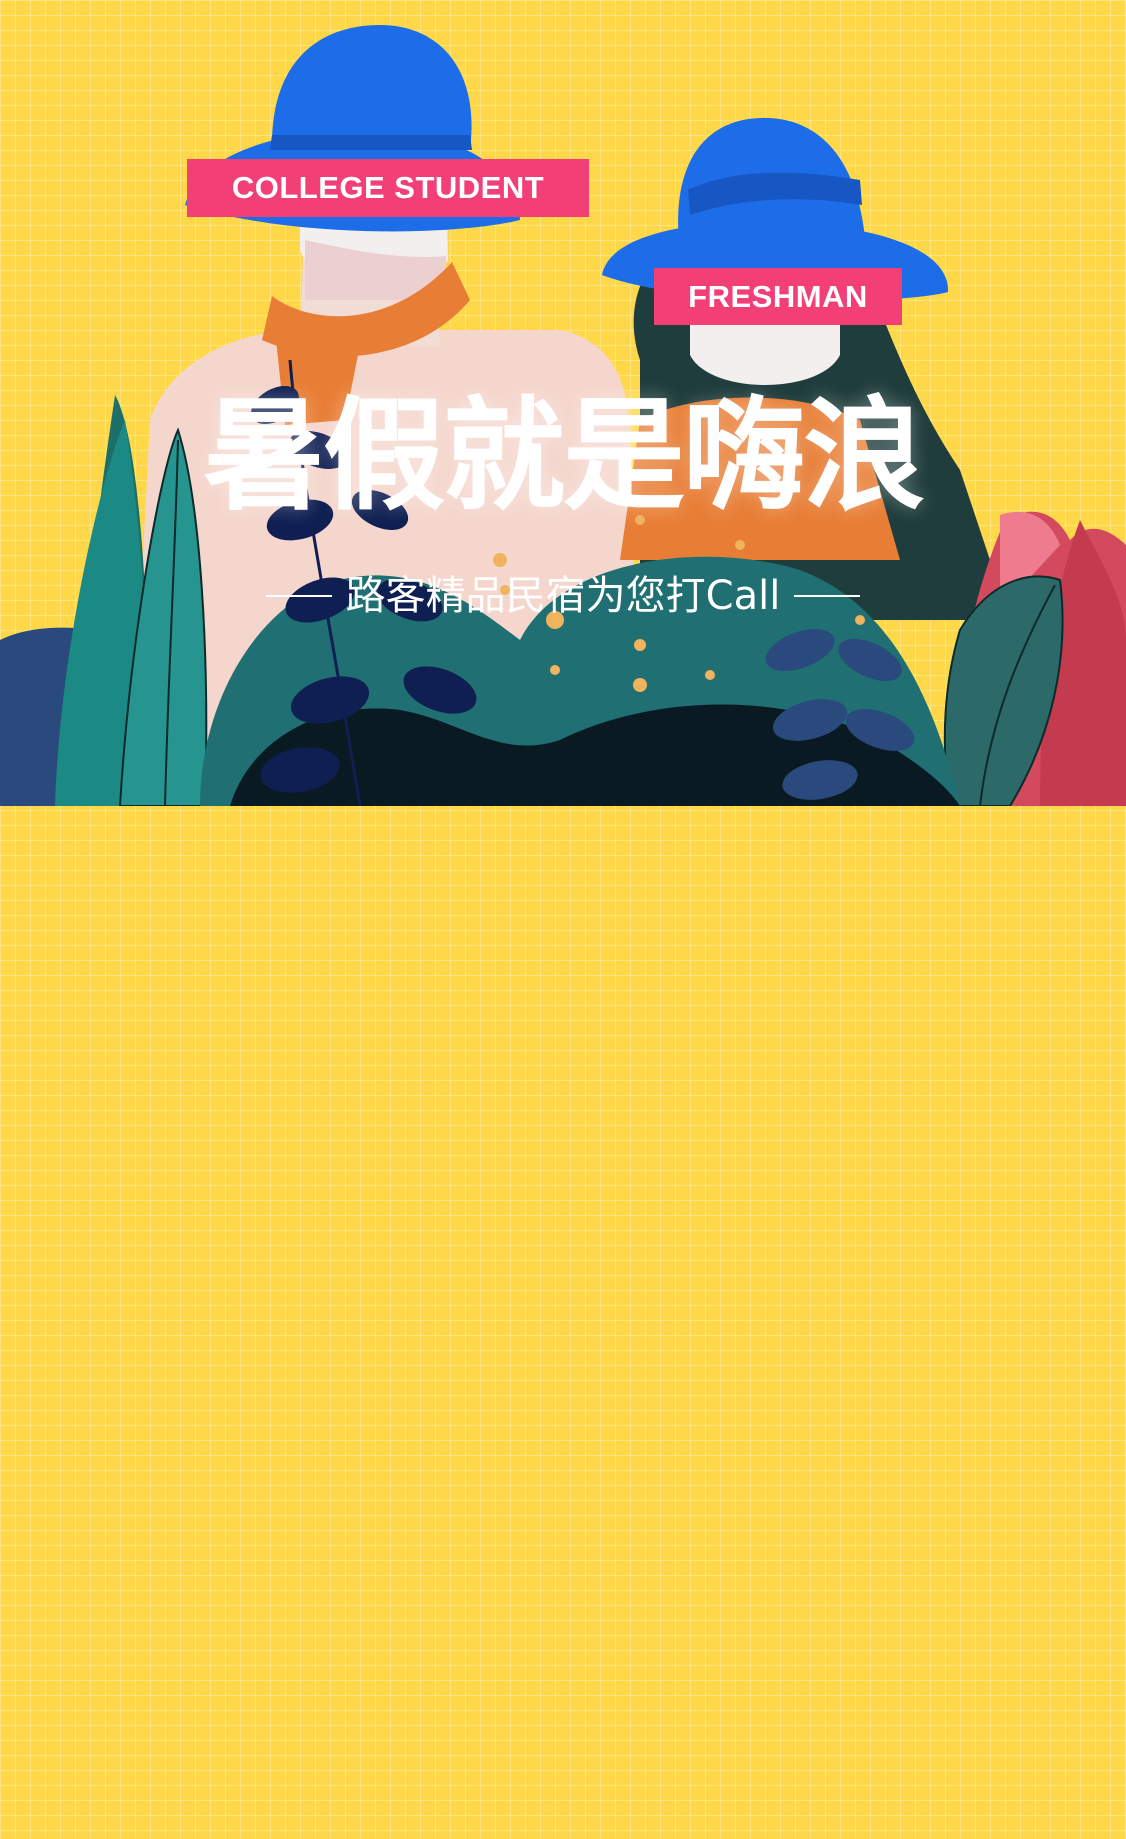 Image resolution: width=1126 pixels, height=1839 pixels. Describe the element at coordinates (298, 596) in the screenshot. I see `subline-left-rule` at that location.